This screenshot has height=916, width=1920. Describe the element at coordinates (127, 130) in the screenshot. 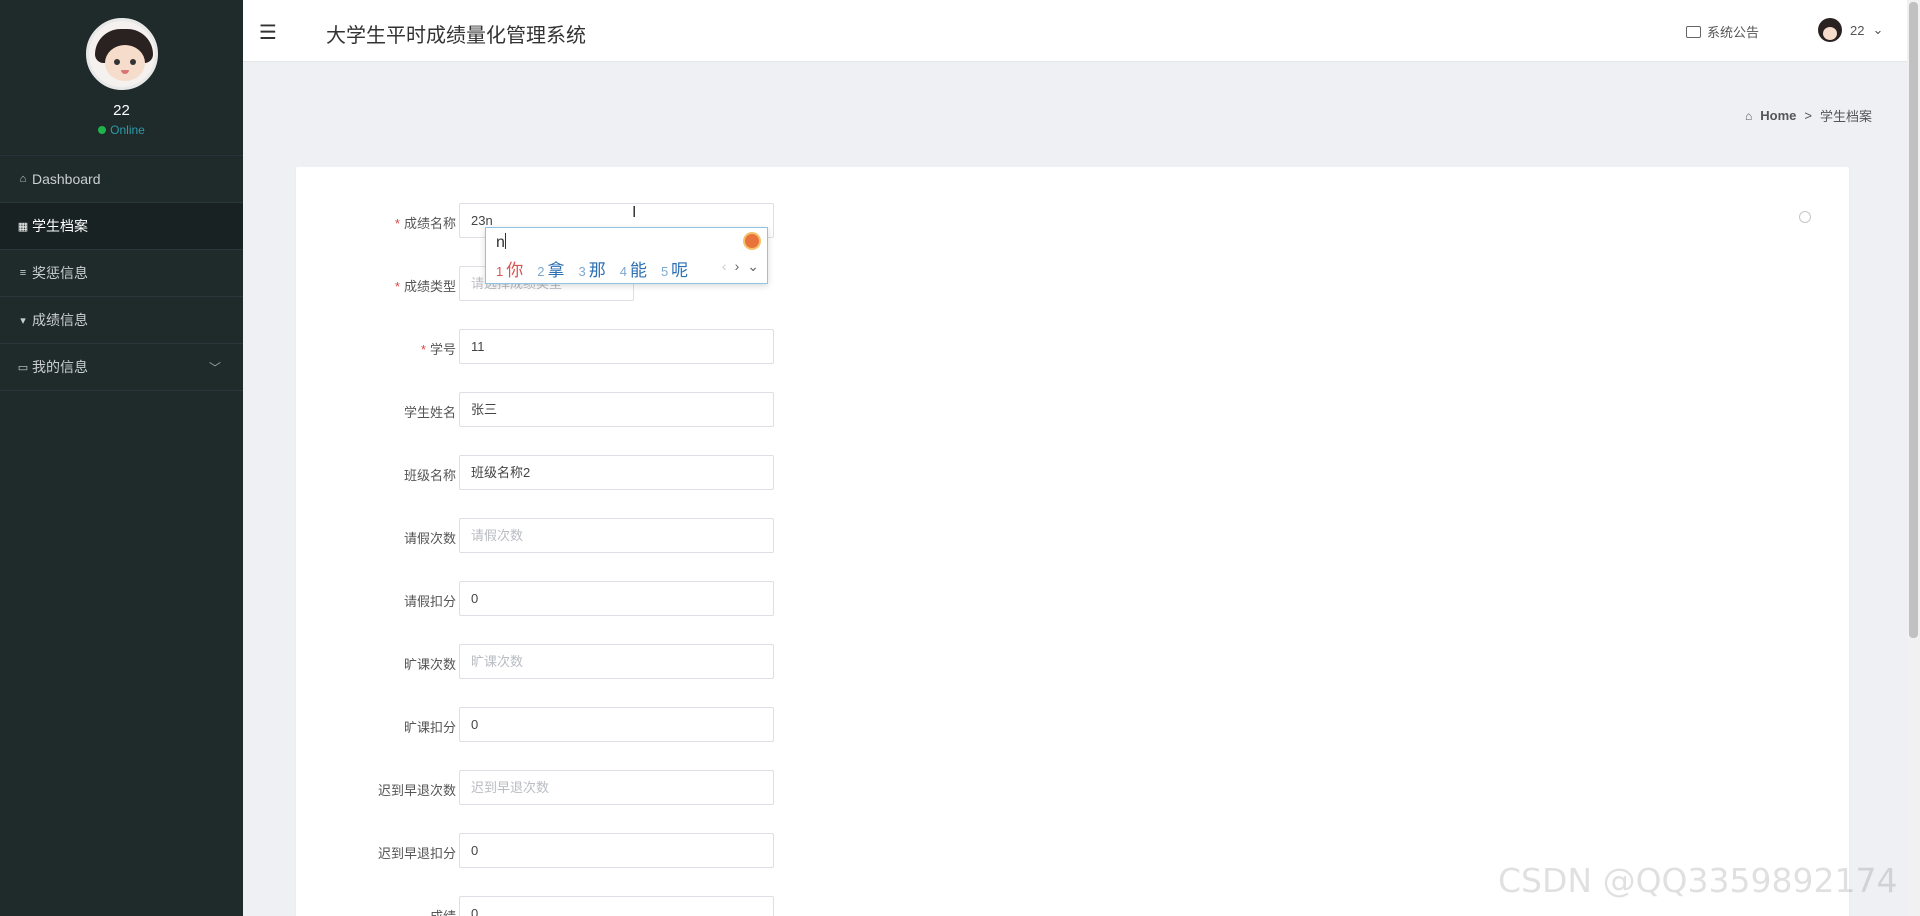

I see `online-status-label: Online` at that location.